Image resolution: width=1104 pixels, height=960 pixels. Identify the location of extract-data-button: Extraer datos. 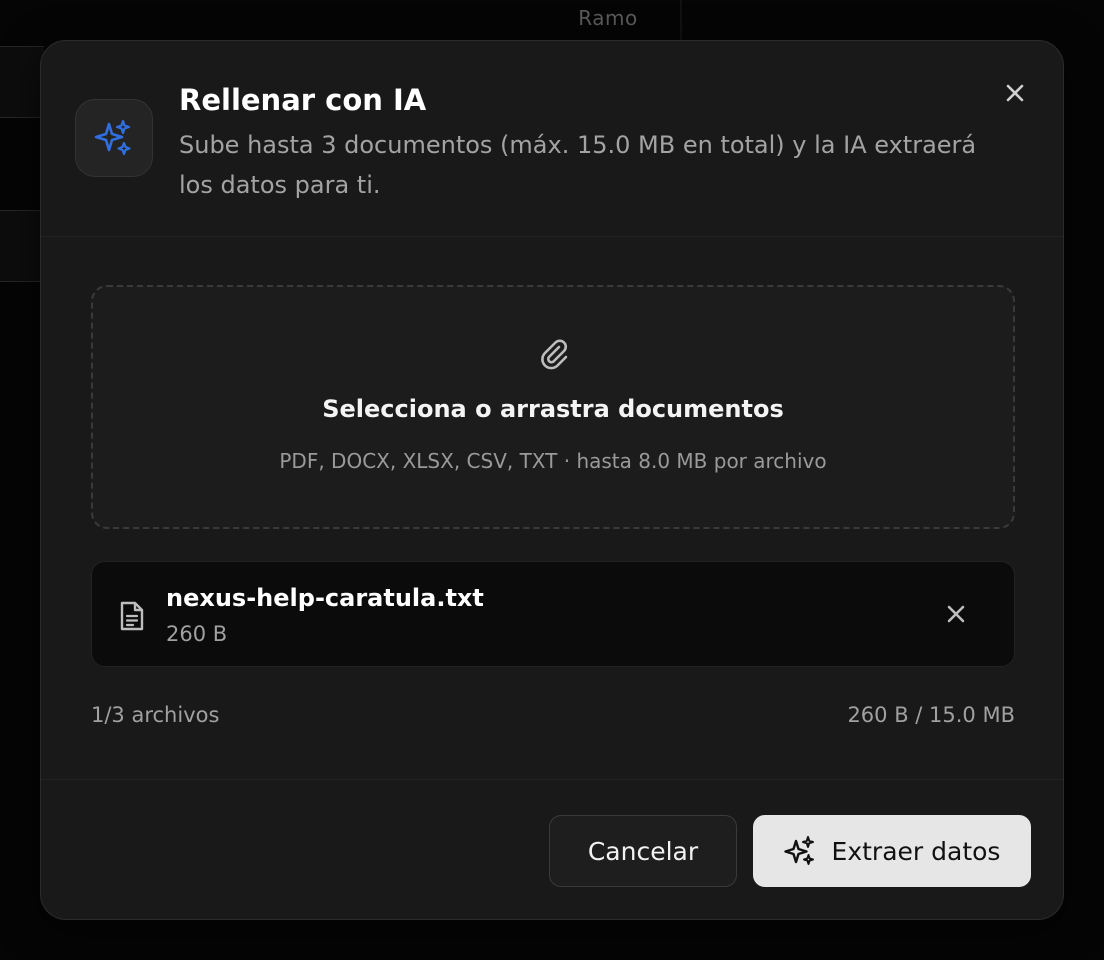
(892, 851).